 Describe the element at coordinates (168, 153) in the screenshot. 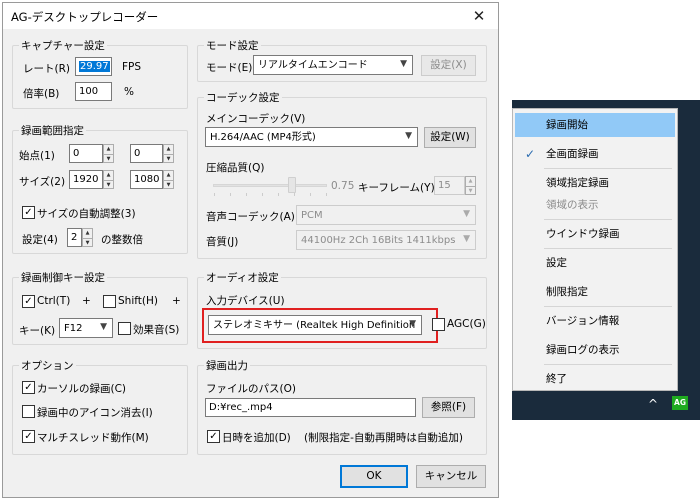

I see `start-y-spinner: ▲ ▼` at that location.